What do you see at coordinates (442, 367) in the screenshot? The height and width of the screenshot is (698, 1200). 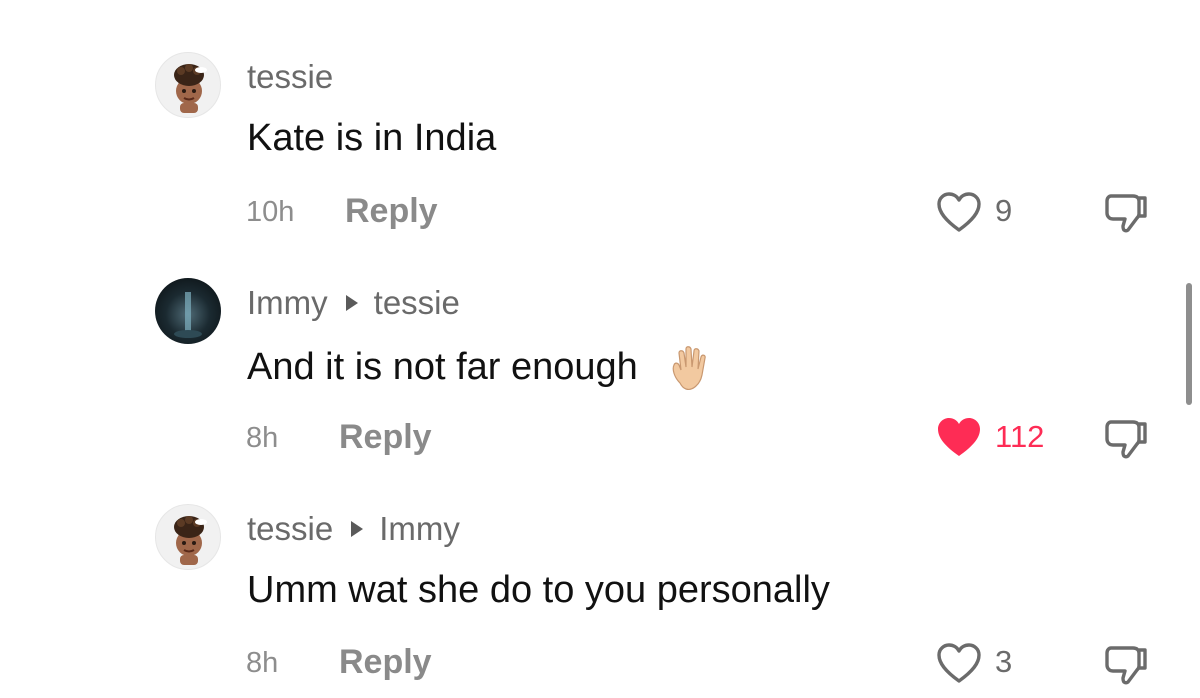 I see `comment-text-content: And it is not far enough` at bounding box center [442, 367].